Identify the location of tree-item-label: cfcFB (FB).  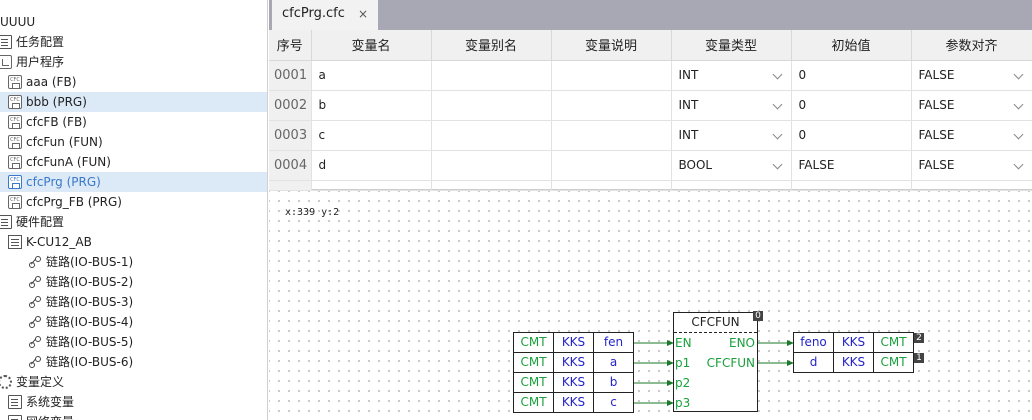
(56, 122).